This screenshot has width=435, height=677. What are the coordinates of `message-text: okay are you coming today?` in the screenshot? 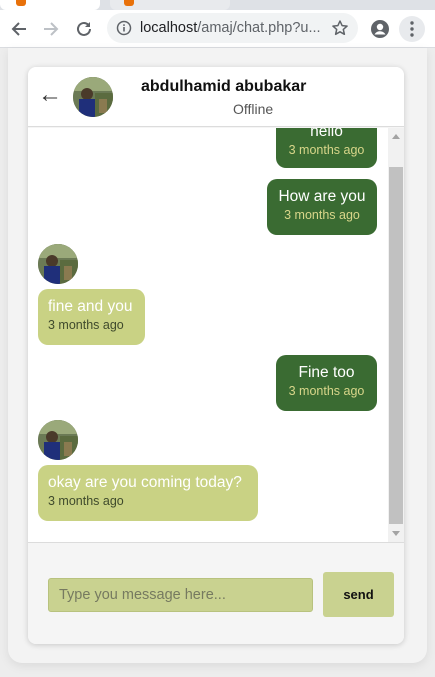 It's located at (145, 482).